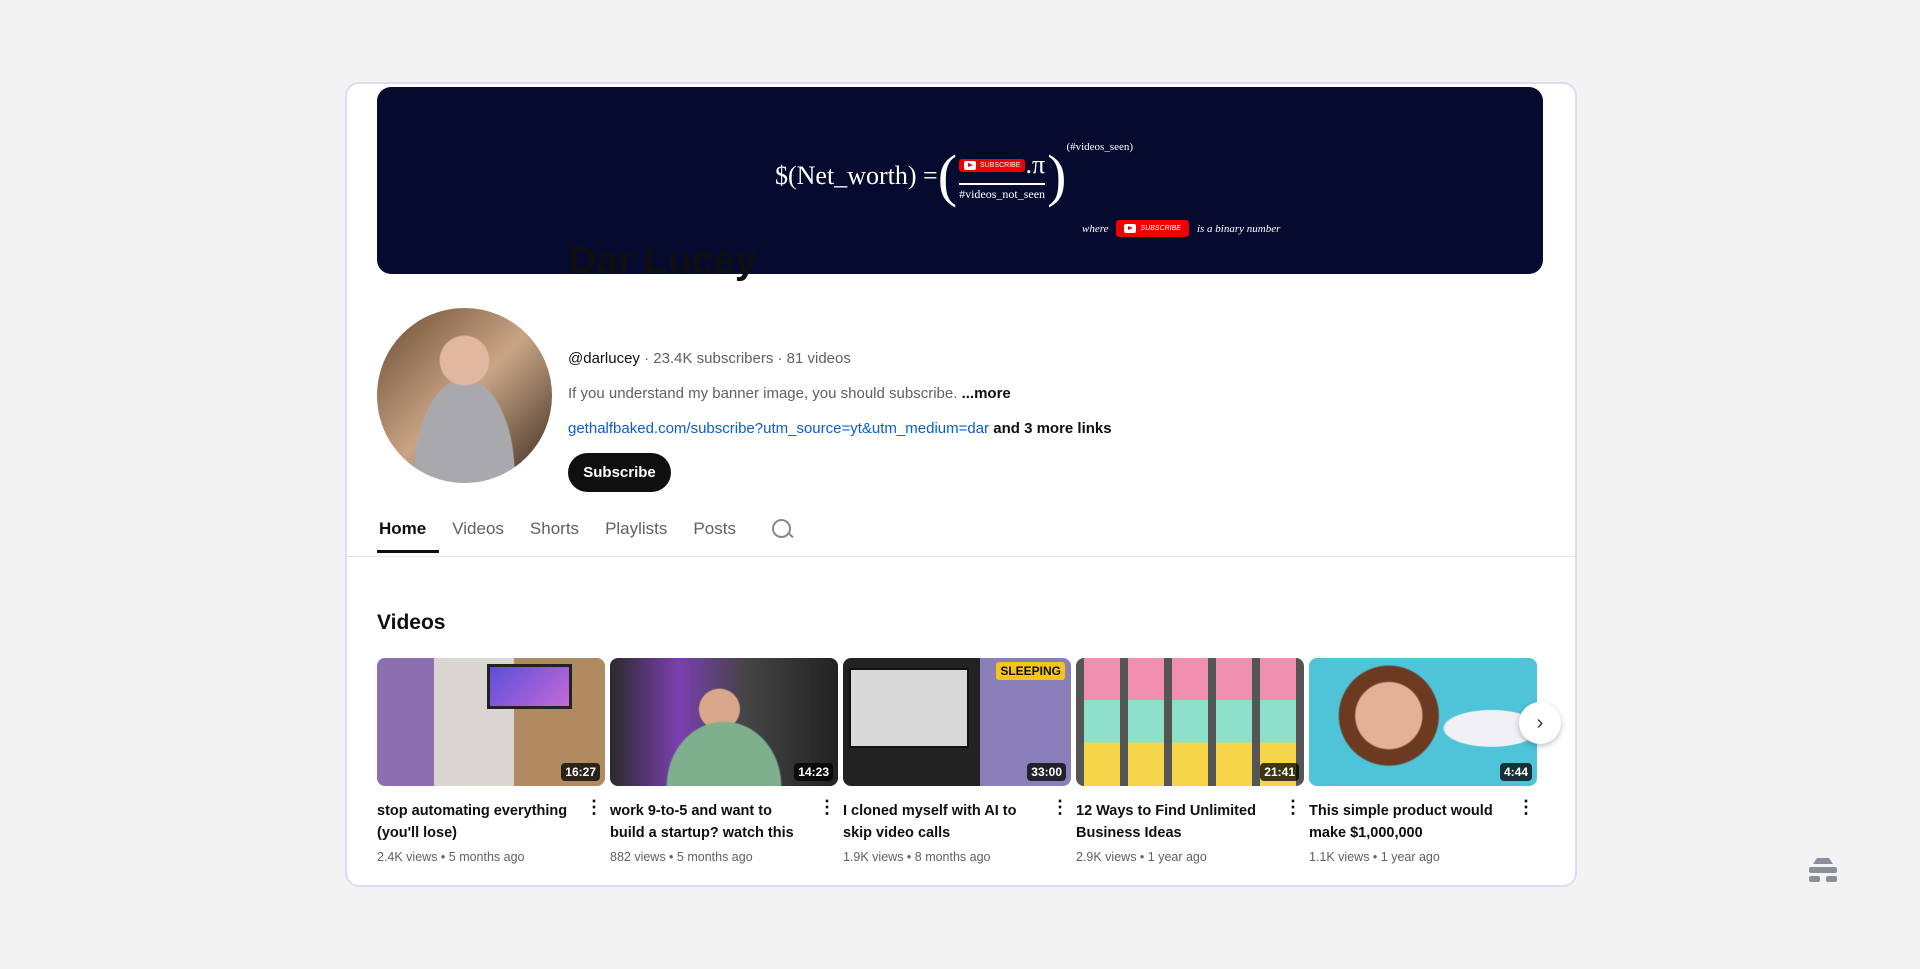 The width and height of the screenshot is (1920, 969). I want to click on section-title: Videos, so click(411, 622).